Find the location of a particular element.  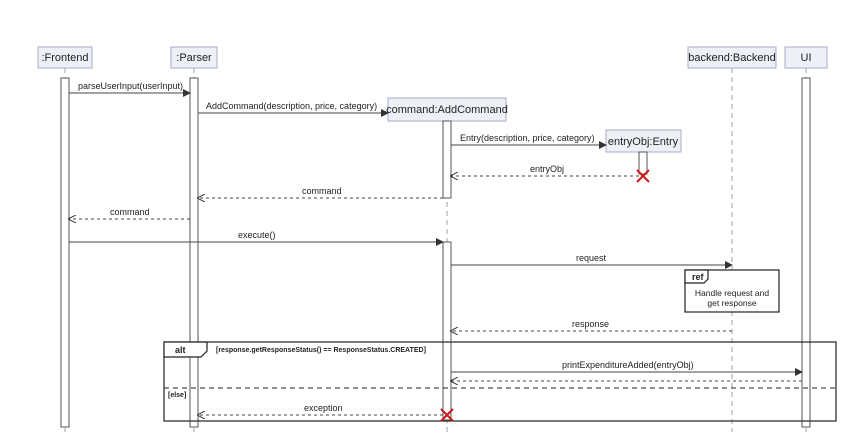

activation-ui is located at coordinates (806, 252).